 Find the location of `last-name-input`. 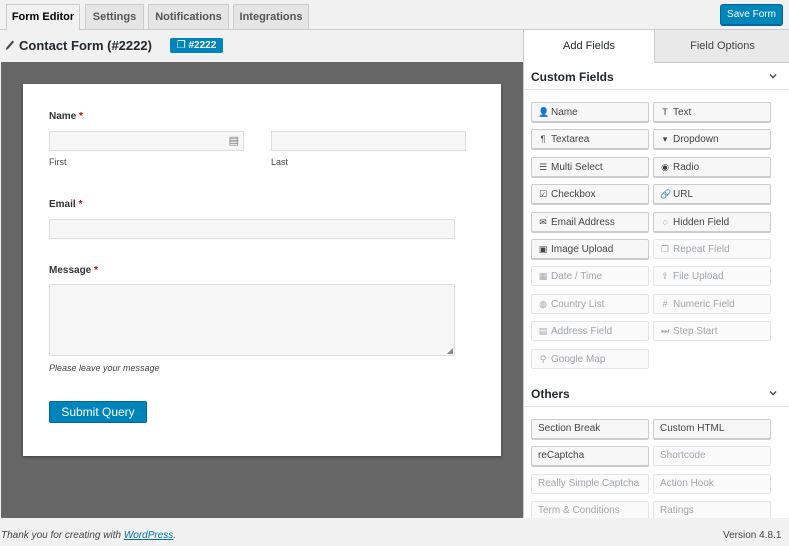

last-name-input is located at coordinates (368, 141).